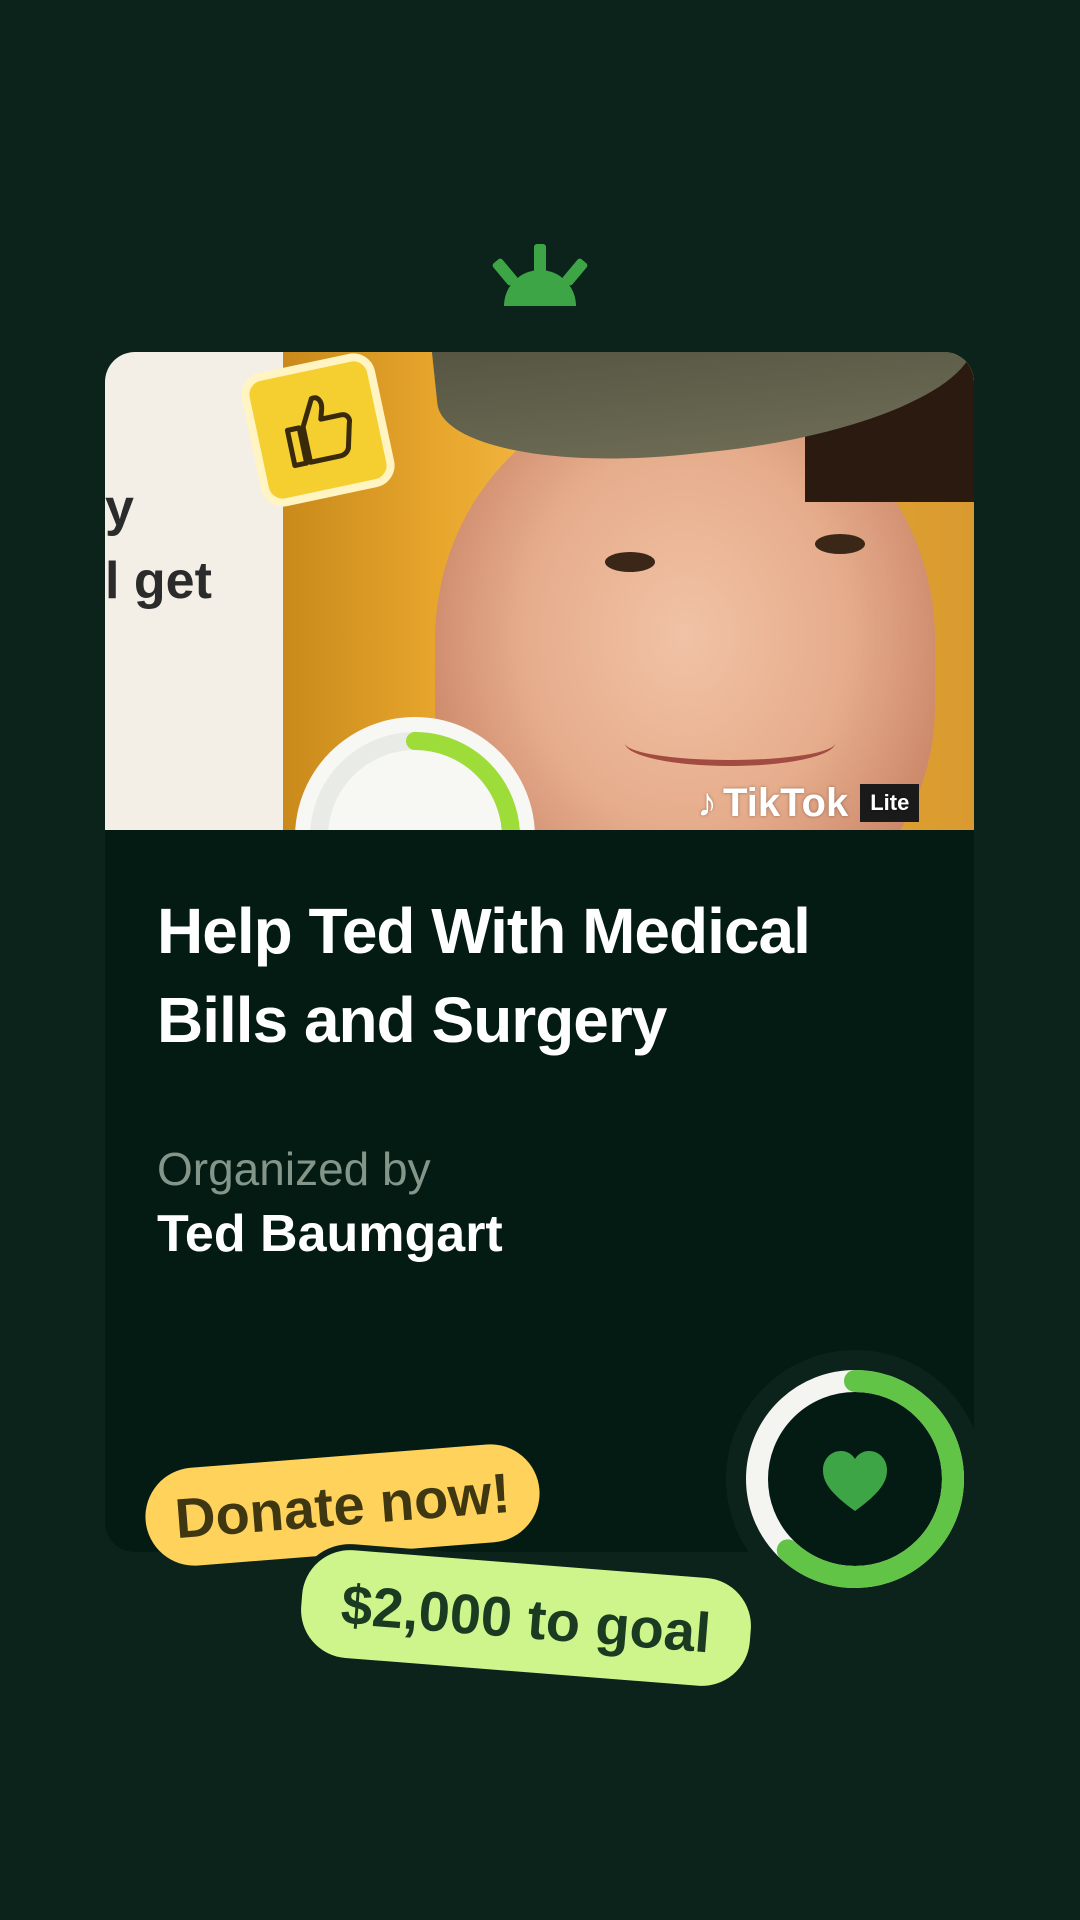 The height and width of the screenshot is (1920, 1080). What do you see at coordinates (415, 773) in the screenshot?
I see `decorative-progress-ring` at bounding box center [415, 773].